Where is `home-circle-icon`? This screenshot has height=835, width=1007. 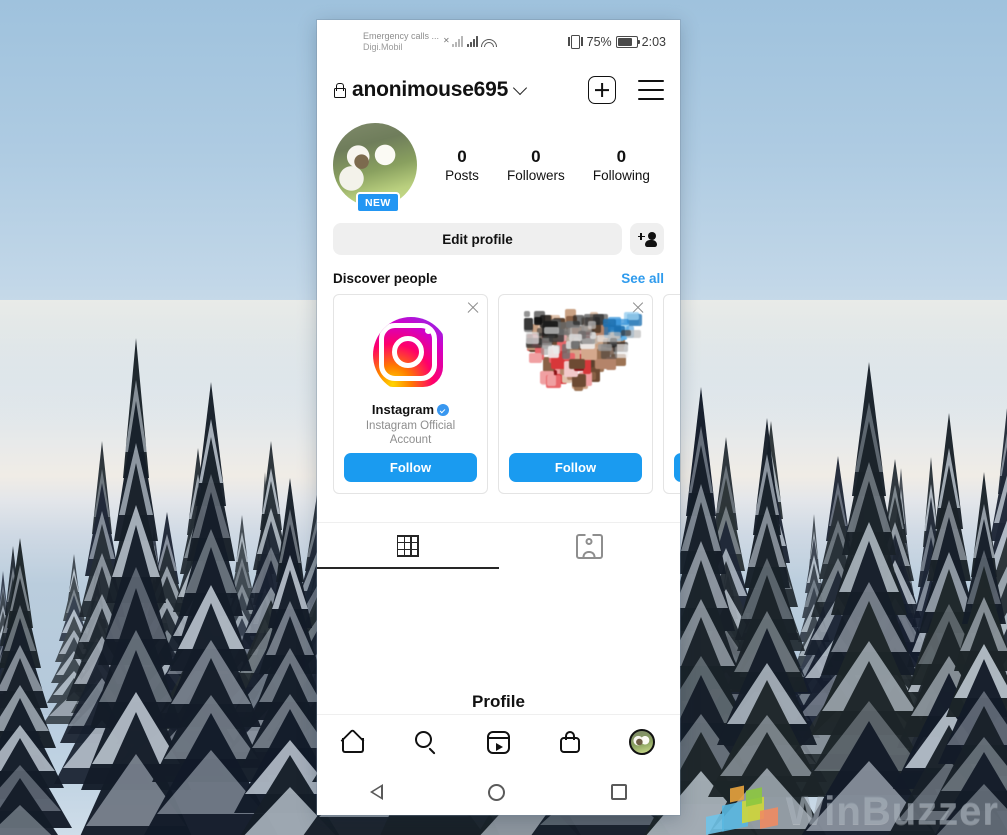 home-circle-icon is located at coordinates (497, 792).